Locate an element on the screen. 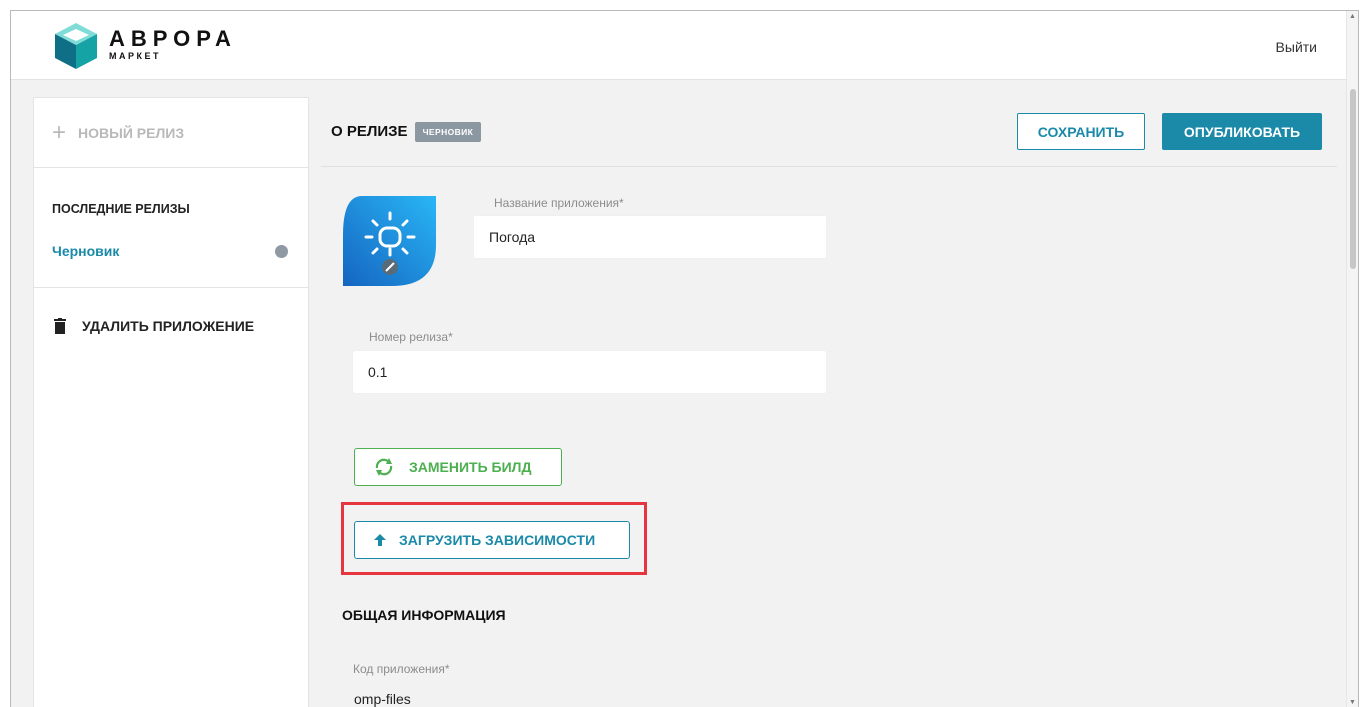 The image size is (1369, 707). app-name-label: Название приложения* is located at coordinates (559, 203).